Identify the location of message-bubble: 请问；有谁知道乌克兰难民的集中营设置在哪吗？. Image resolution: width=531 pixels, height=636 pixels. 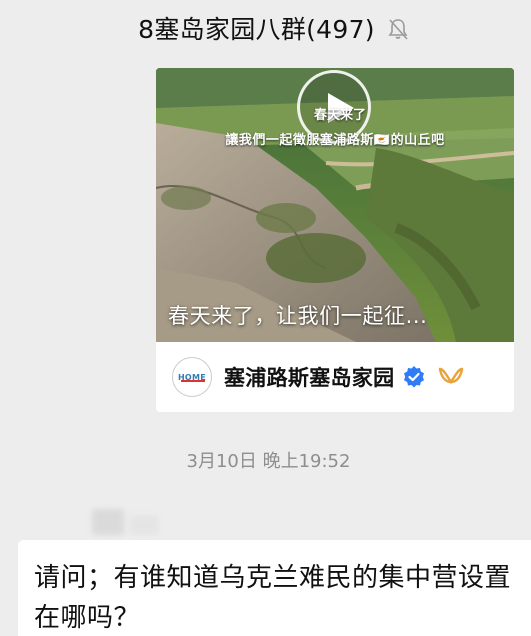
(274, 588).